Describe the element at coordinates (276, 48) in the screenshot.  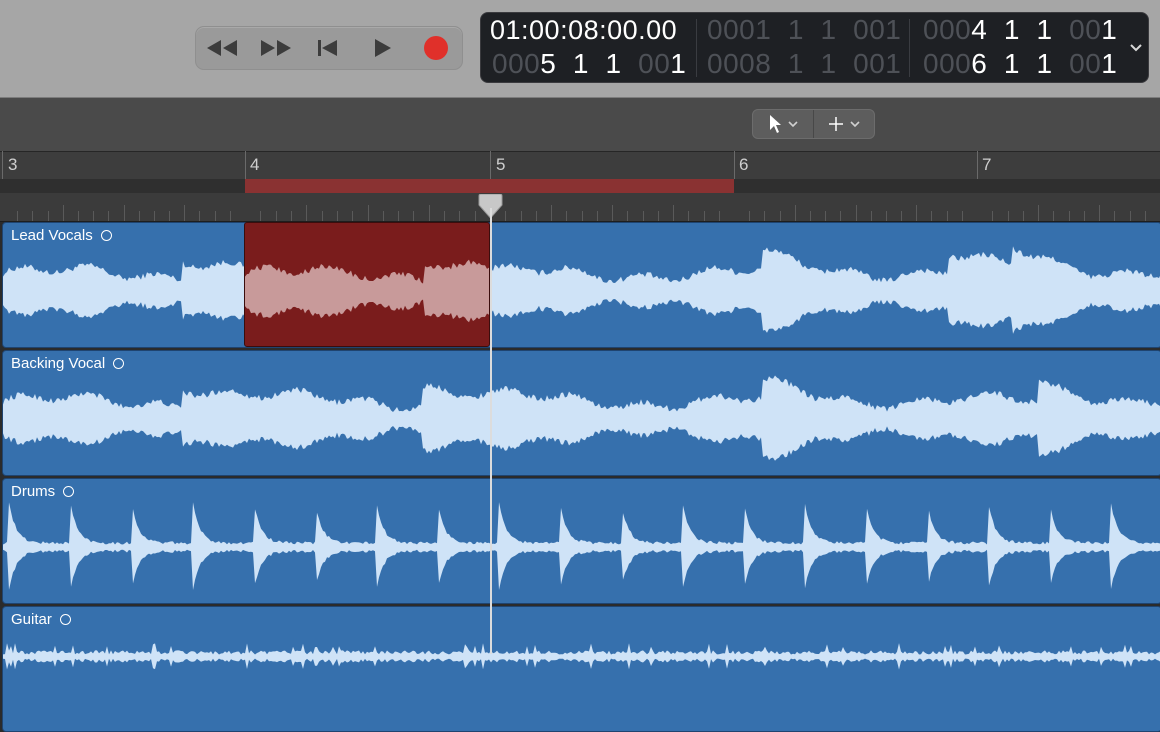
I see `fast-forward-button` at that location.